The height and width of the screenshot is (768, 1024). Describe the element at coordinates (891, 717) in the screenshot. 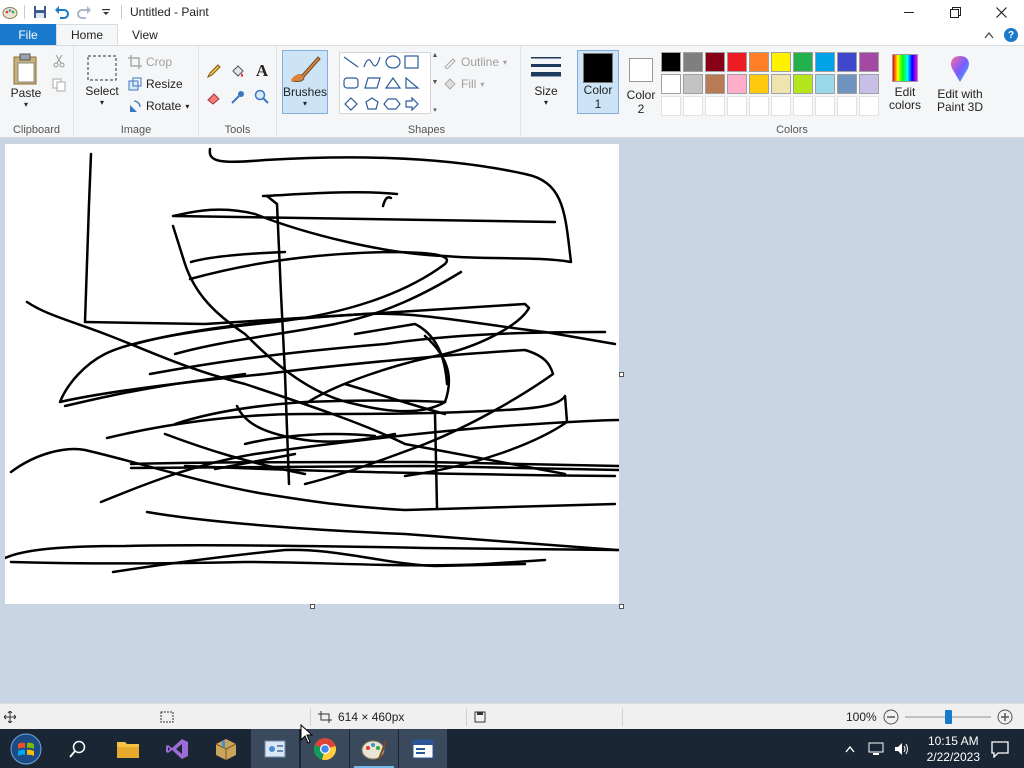

I see `zoom-out-icon` at that location.